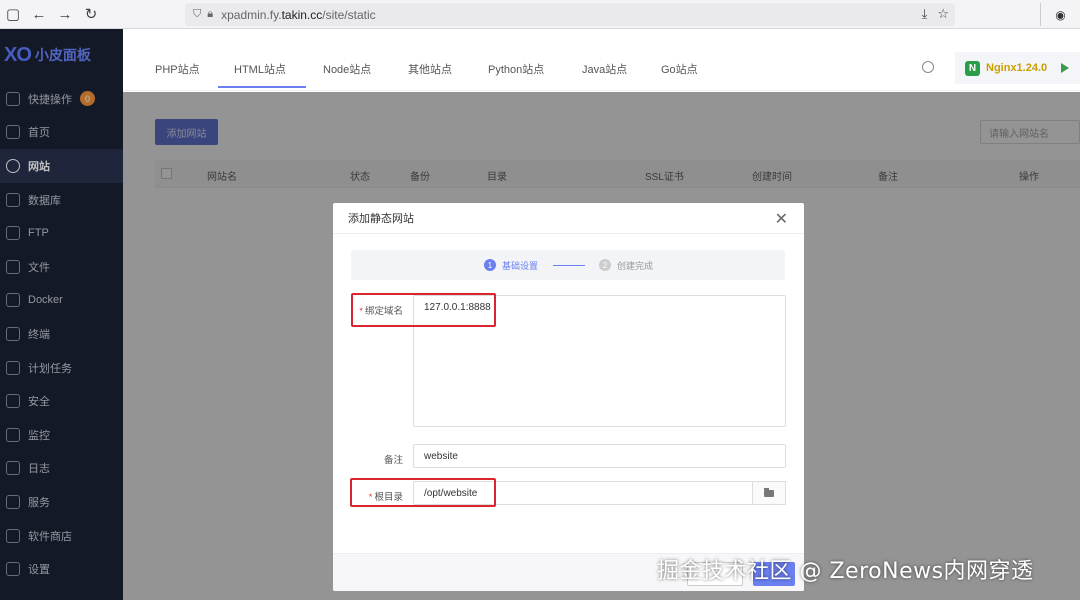 This screenshot has height=600, width=1080. I want to click on highlight-domain, so click(423, 310).